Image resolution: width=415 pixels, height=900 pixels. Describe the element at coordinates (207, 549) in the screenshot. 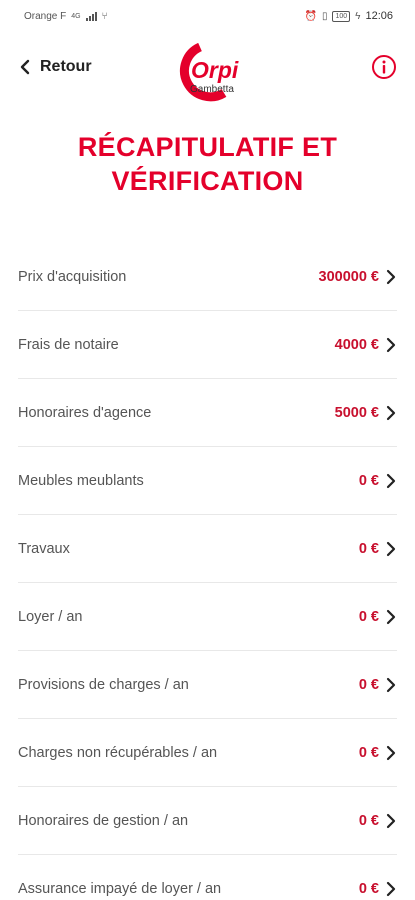

I see `row-travaux: Travaux 0 €` at that location.